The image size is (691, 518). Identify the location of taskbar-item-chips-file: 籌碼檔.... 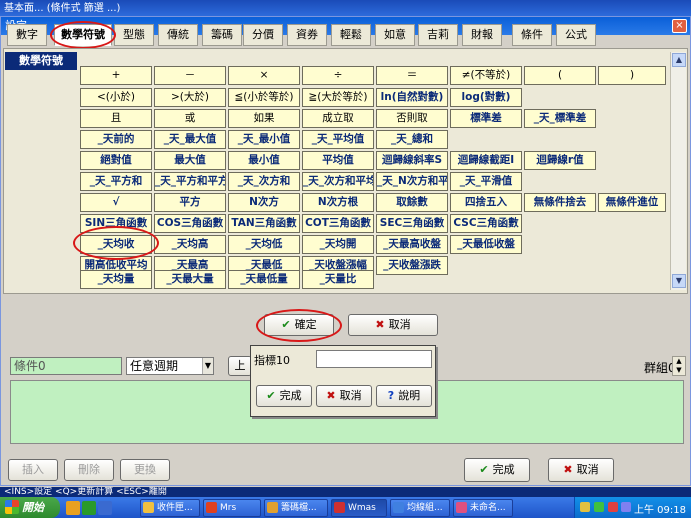
(296, 508).